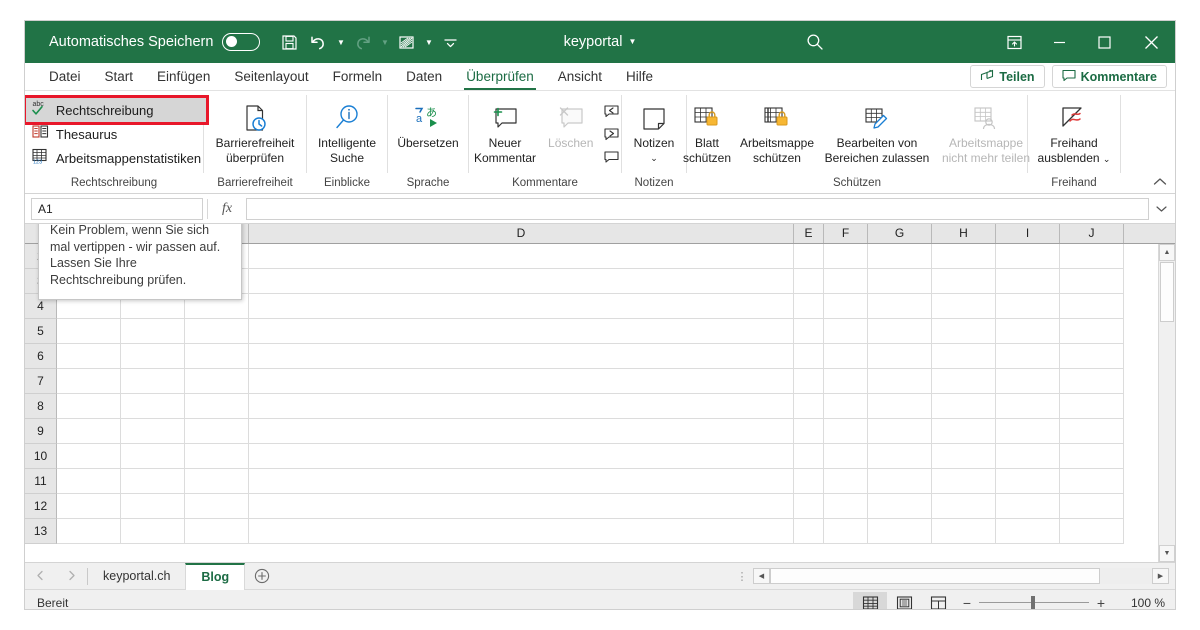 This screenshot has width=1200, height=630. What do you see at coordinates (1160, 576) in the screenshot?
I see `scroll-right-arrow-icon: ▶` at bounding box center [1160, 576].